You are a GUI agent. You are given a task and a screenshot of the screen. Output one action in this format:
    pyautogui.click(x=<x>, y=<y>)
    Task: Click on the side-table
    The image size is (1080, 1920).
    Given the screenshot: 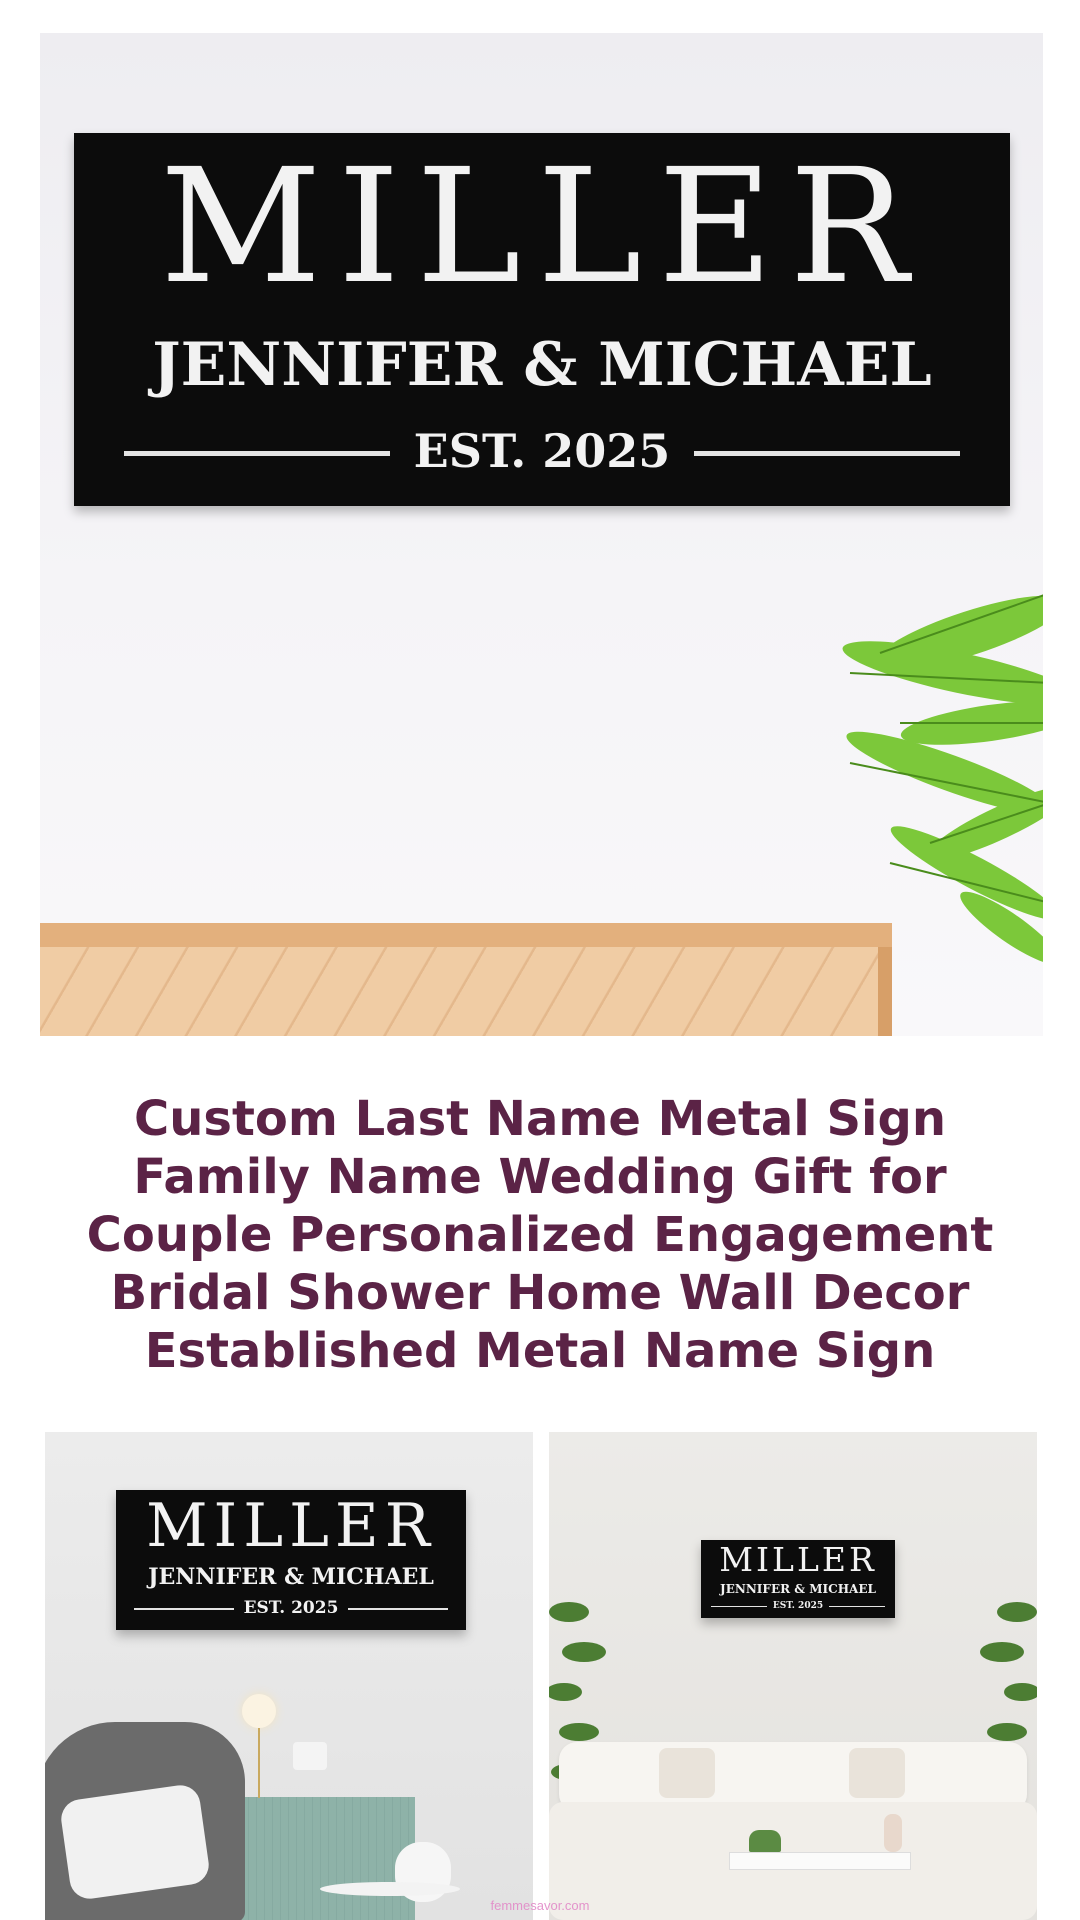 What is the action you would take?
    pyautogui.click(x=390, y=1889)
    